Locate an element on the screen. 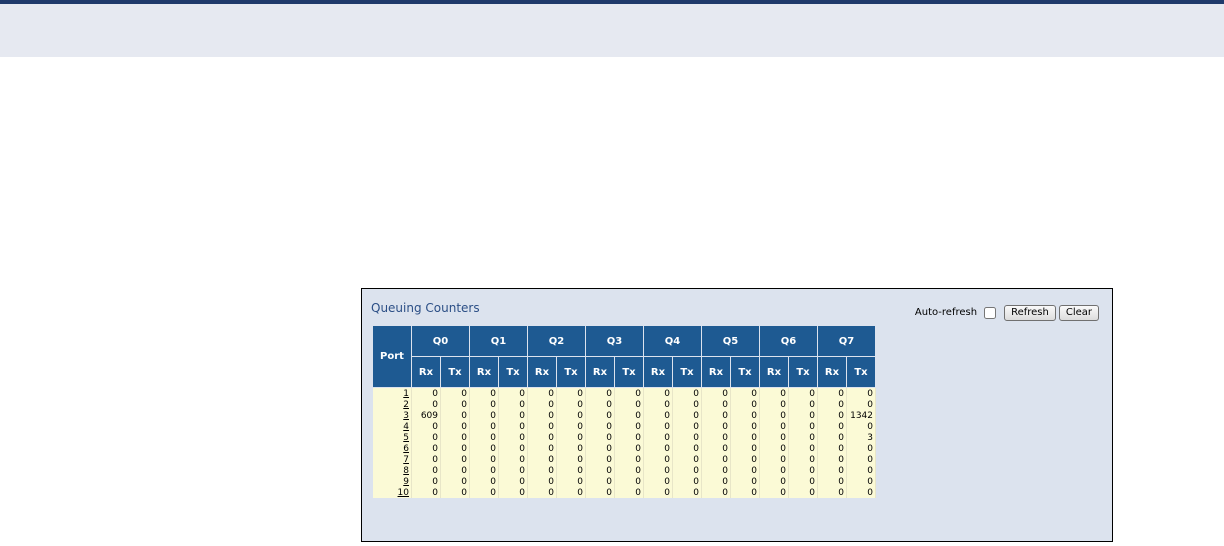 Image resolution: width=1224 pixels, height=546 pixels. tx-header-q6: Tx is located at coordinates (803, 372).